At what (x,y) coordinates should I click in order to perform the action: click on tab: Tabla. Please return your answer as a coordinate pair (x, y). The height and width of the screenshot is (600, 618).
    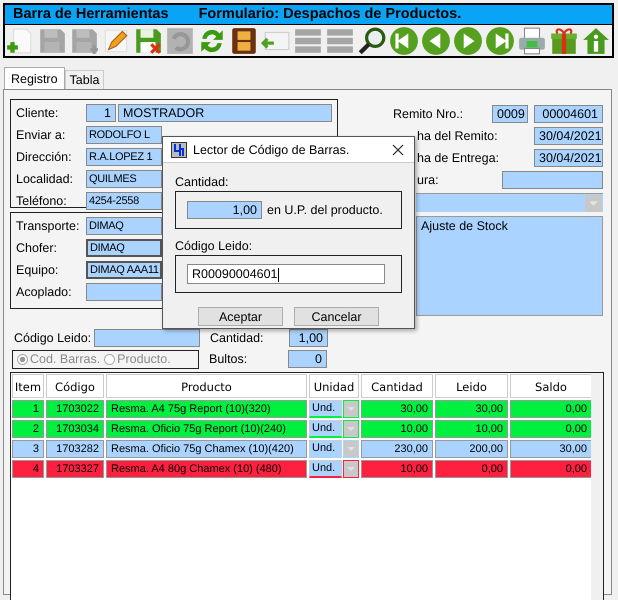
    Looking at the image, I should click on (84, 79).